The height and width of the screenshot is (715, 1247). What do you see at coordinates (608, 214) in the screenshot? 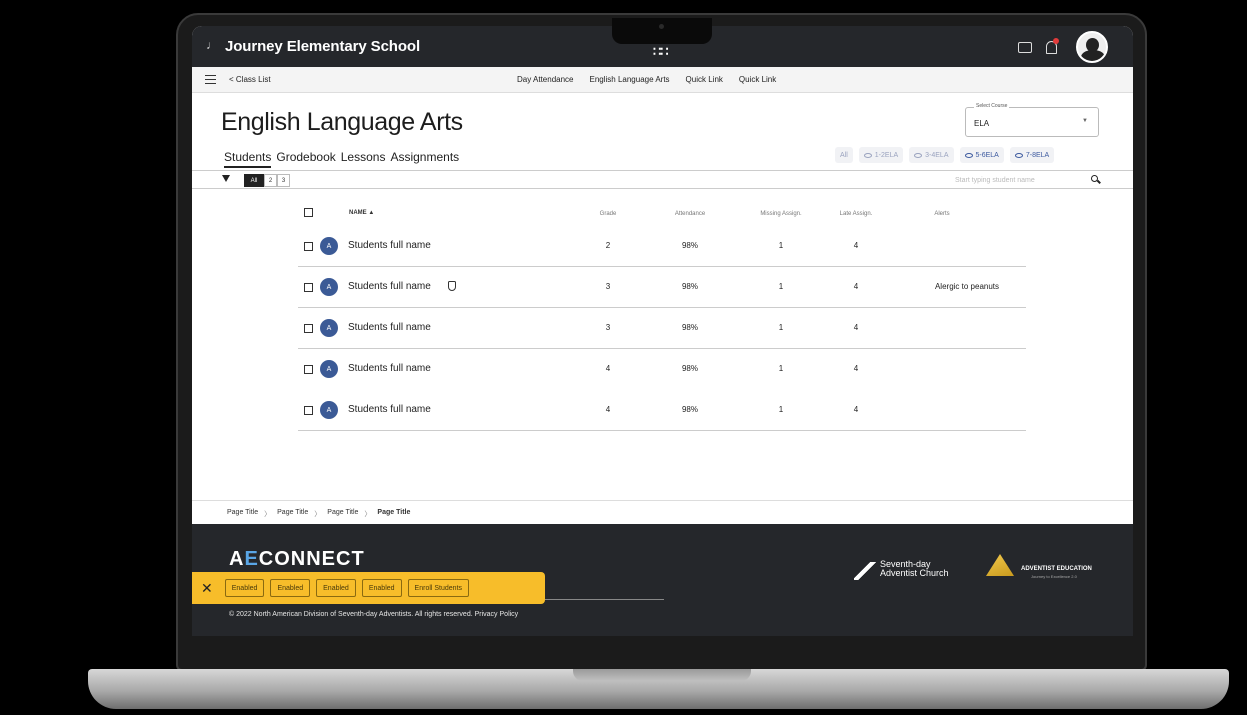
I see `column-header-grade: Grade` at bounding box center [608, 214].